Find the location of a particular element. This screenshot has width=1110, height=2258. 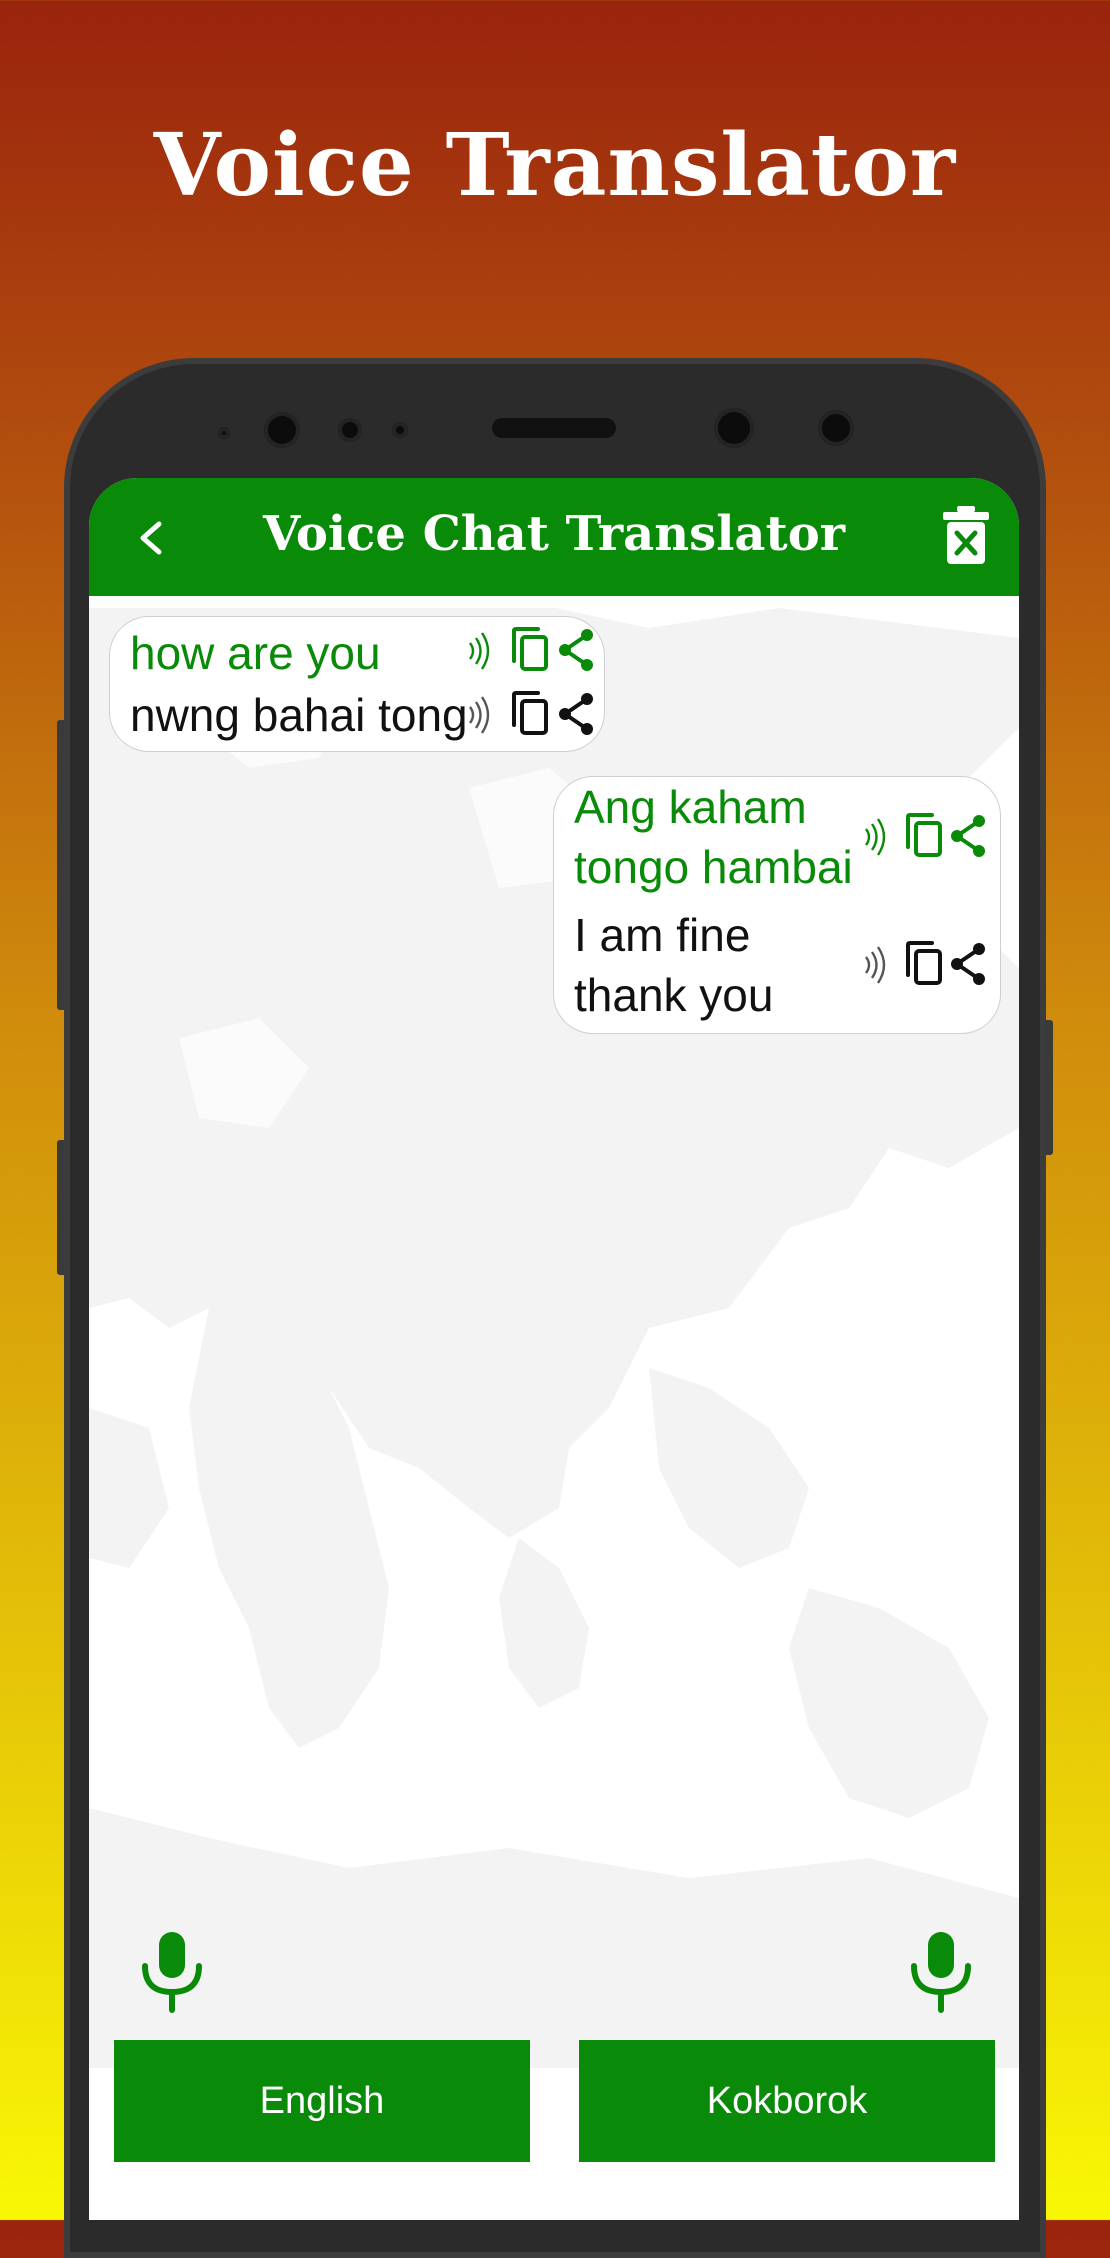

target-language-button: Kokborok is located at coordinates (787, 2101).